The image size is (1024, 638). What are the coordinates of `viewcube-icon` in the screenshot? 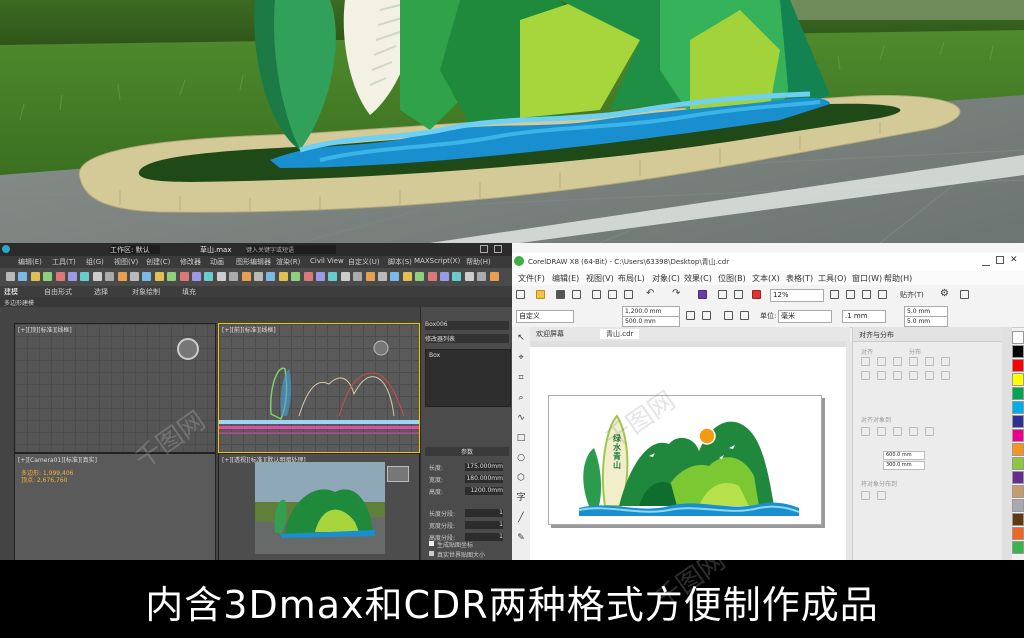 It's located at (188, 349).